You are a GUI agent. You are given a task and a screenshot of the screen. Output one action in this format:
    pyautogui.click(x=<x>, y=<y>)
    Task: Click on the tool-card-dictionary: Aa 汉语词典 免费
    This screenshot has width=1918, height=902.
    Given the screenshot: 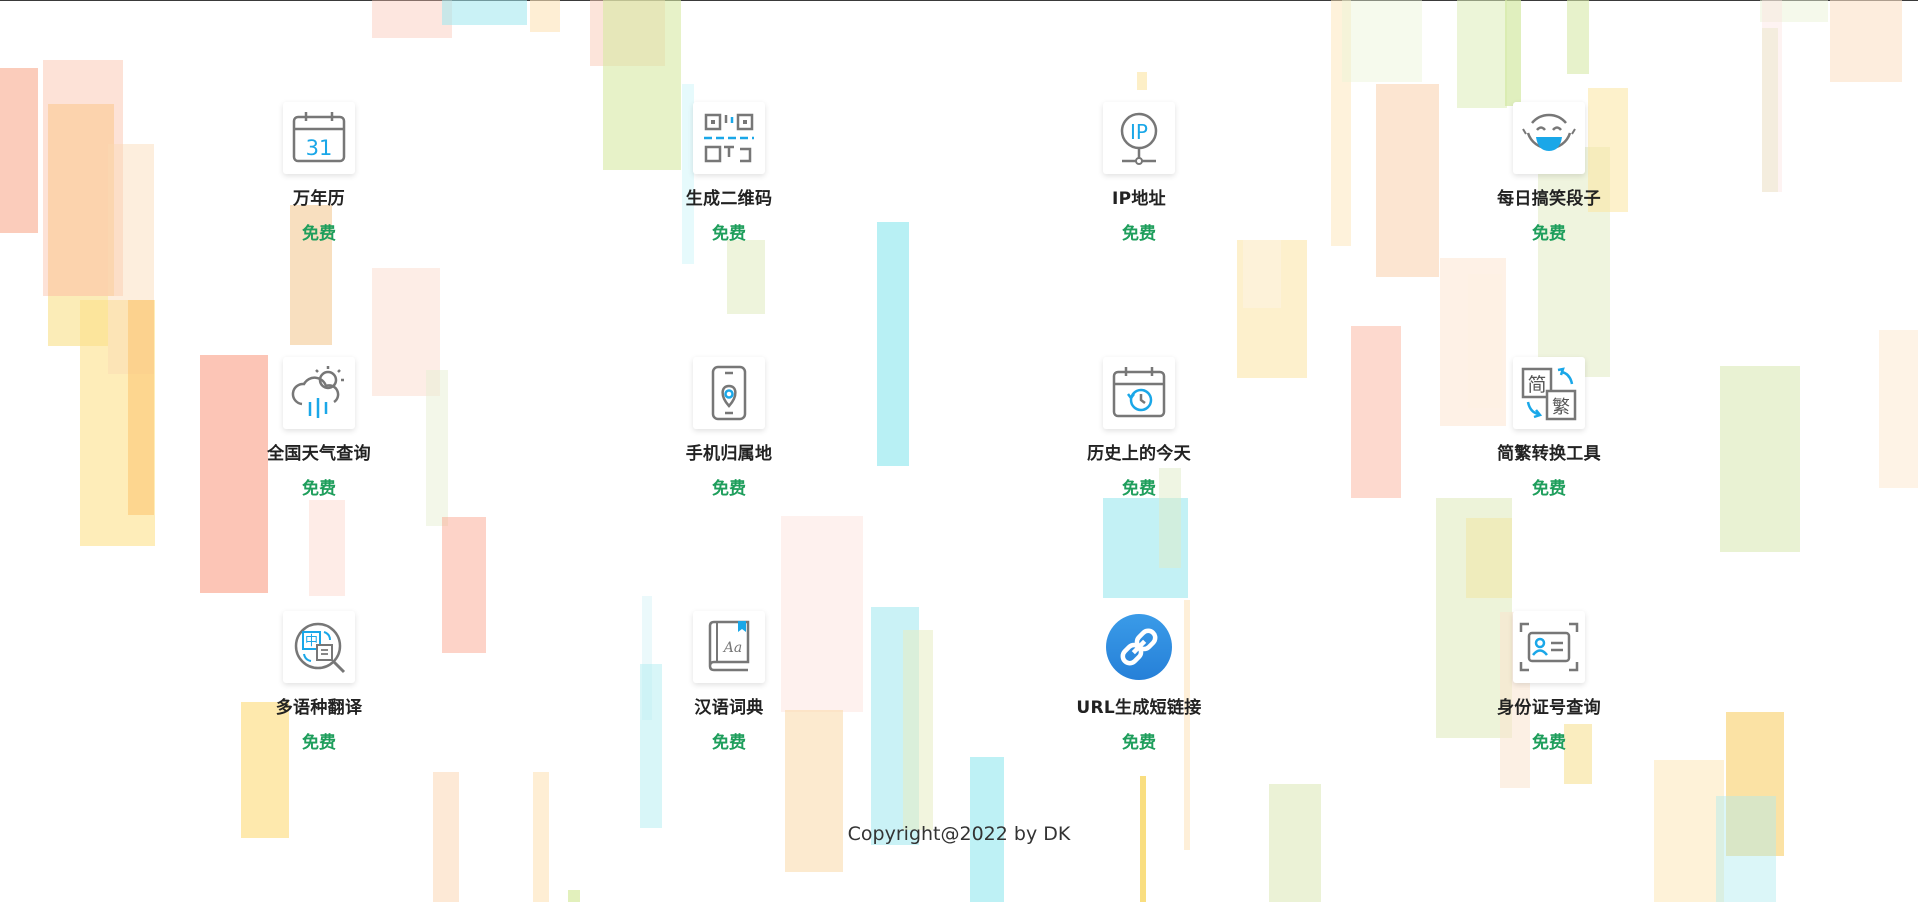 What is the action you would take?
    pyautogui.click(x=729, y=682)
    